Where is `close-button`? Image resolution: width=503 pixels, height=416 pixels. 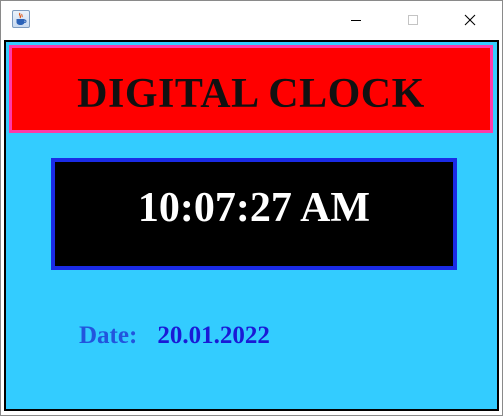 close-button is located at coordinates (470, 20).